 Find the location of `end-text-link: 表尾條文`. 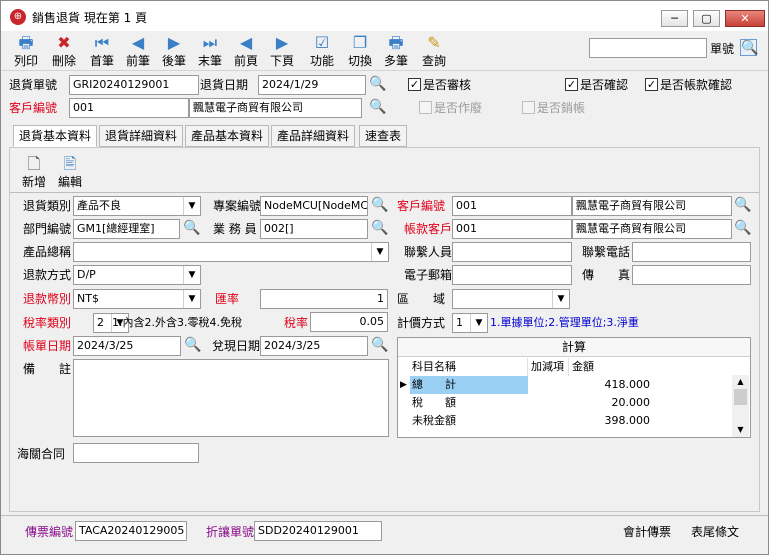

end-text-link: 表尾條文 is located at coordinates (715, 532).